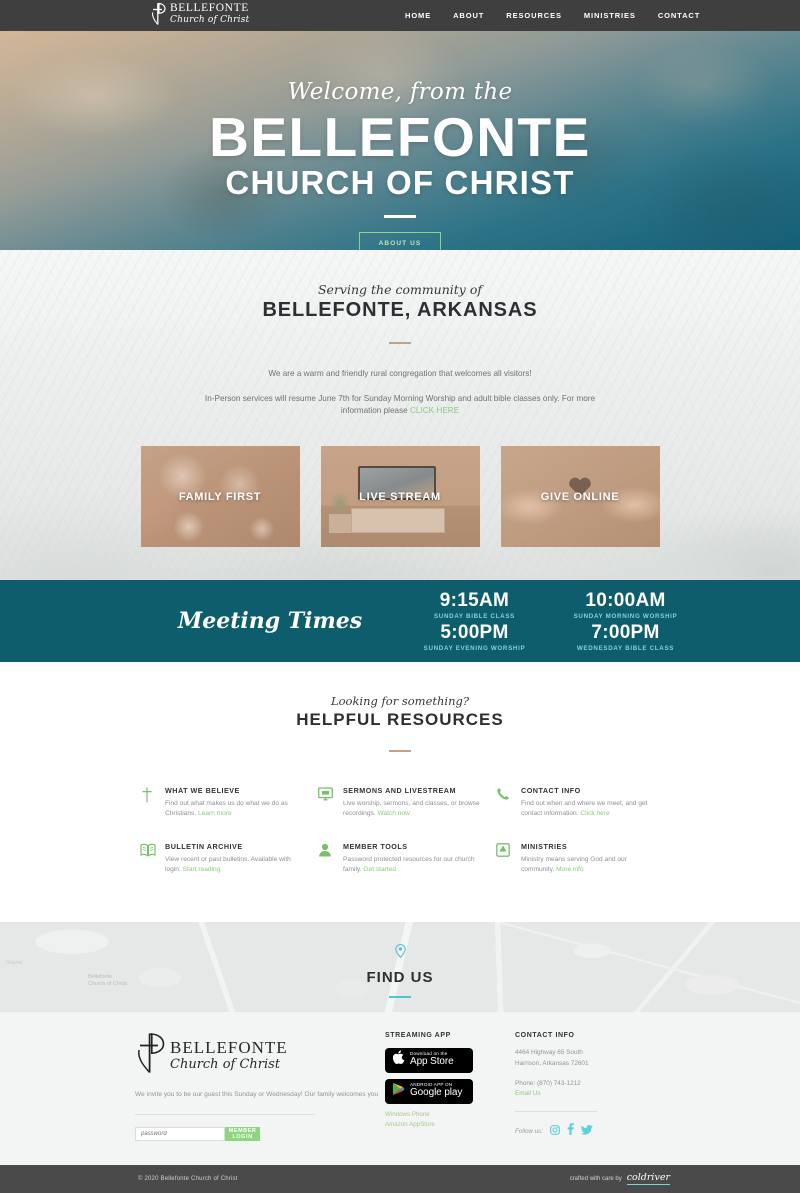 The height and width of the screenshot is (1193, 800). Describe the element at coordinates (225, 1065) in the screenshot. I see `footer-logo-subtitle: Church of Christ` at that location.